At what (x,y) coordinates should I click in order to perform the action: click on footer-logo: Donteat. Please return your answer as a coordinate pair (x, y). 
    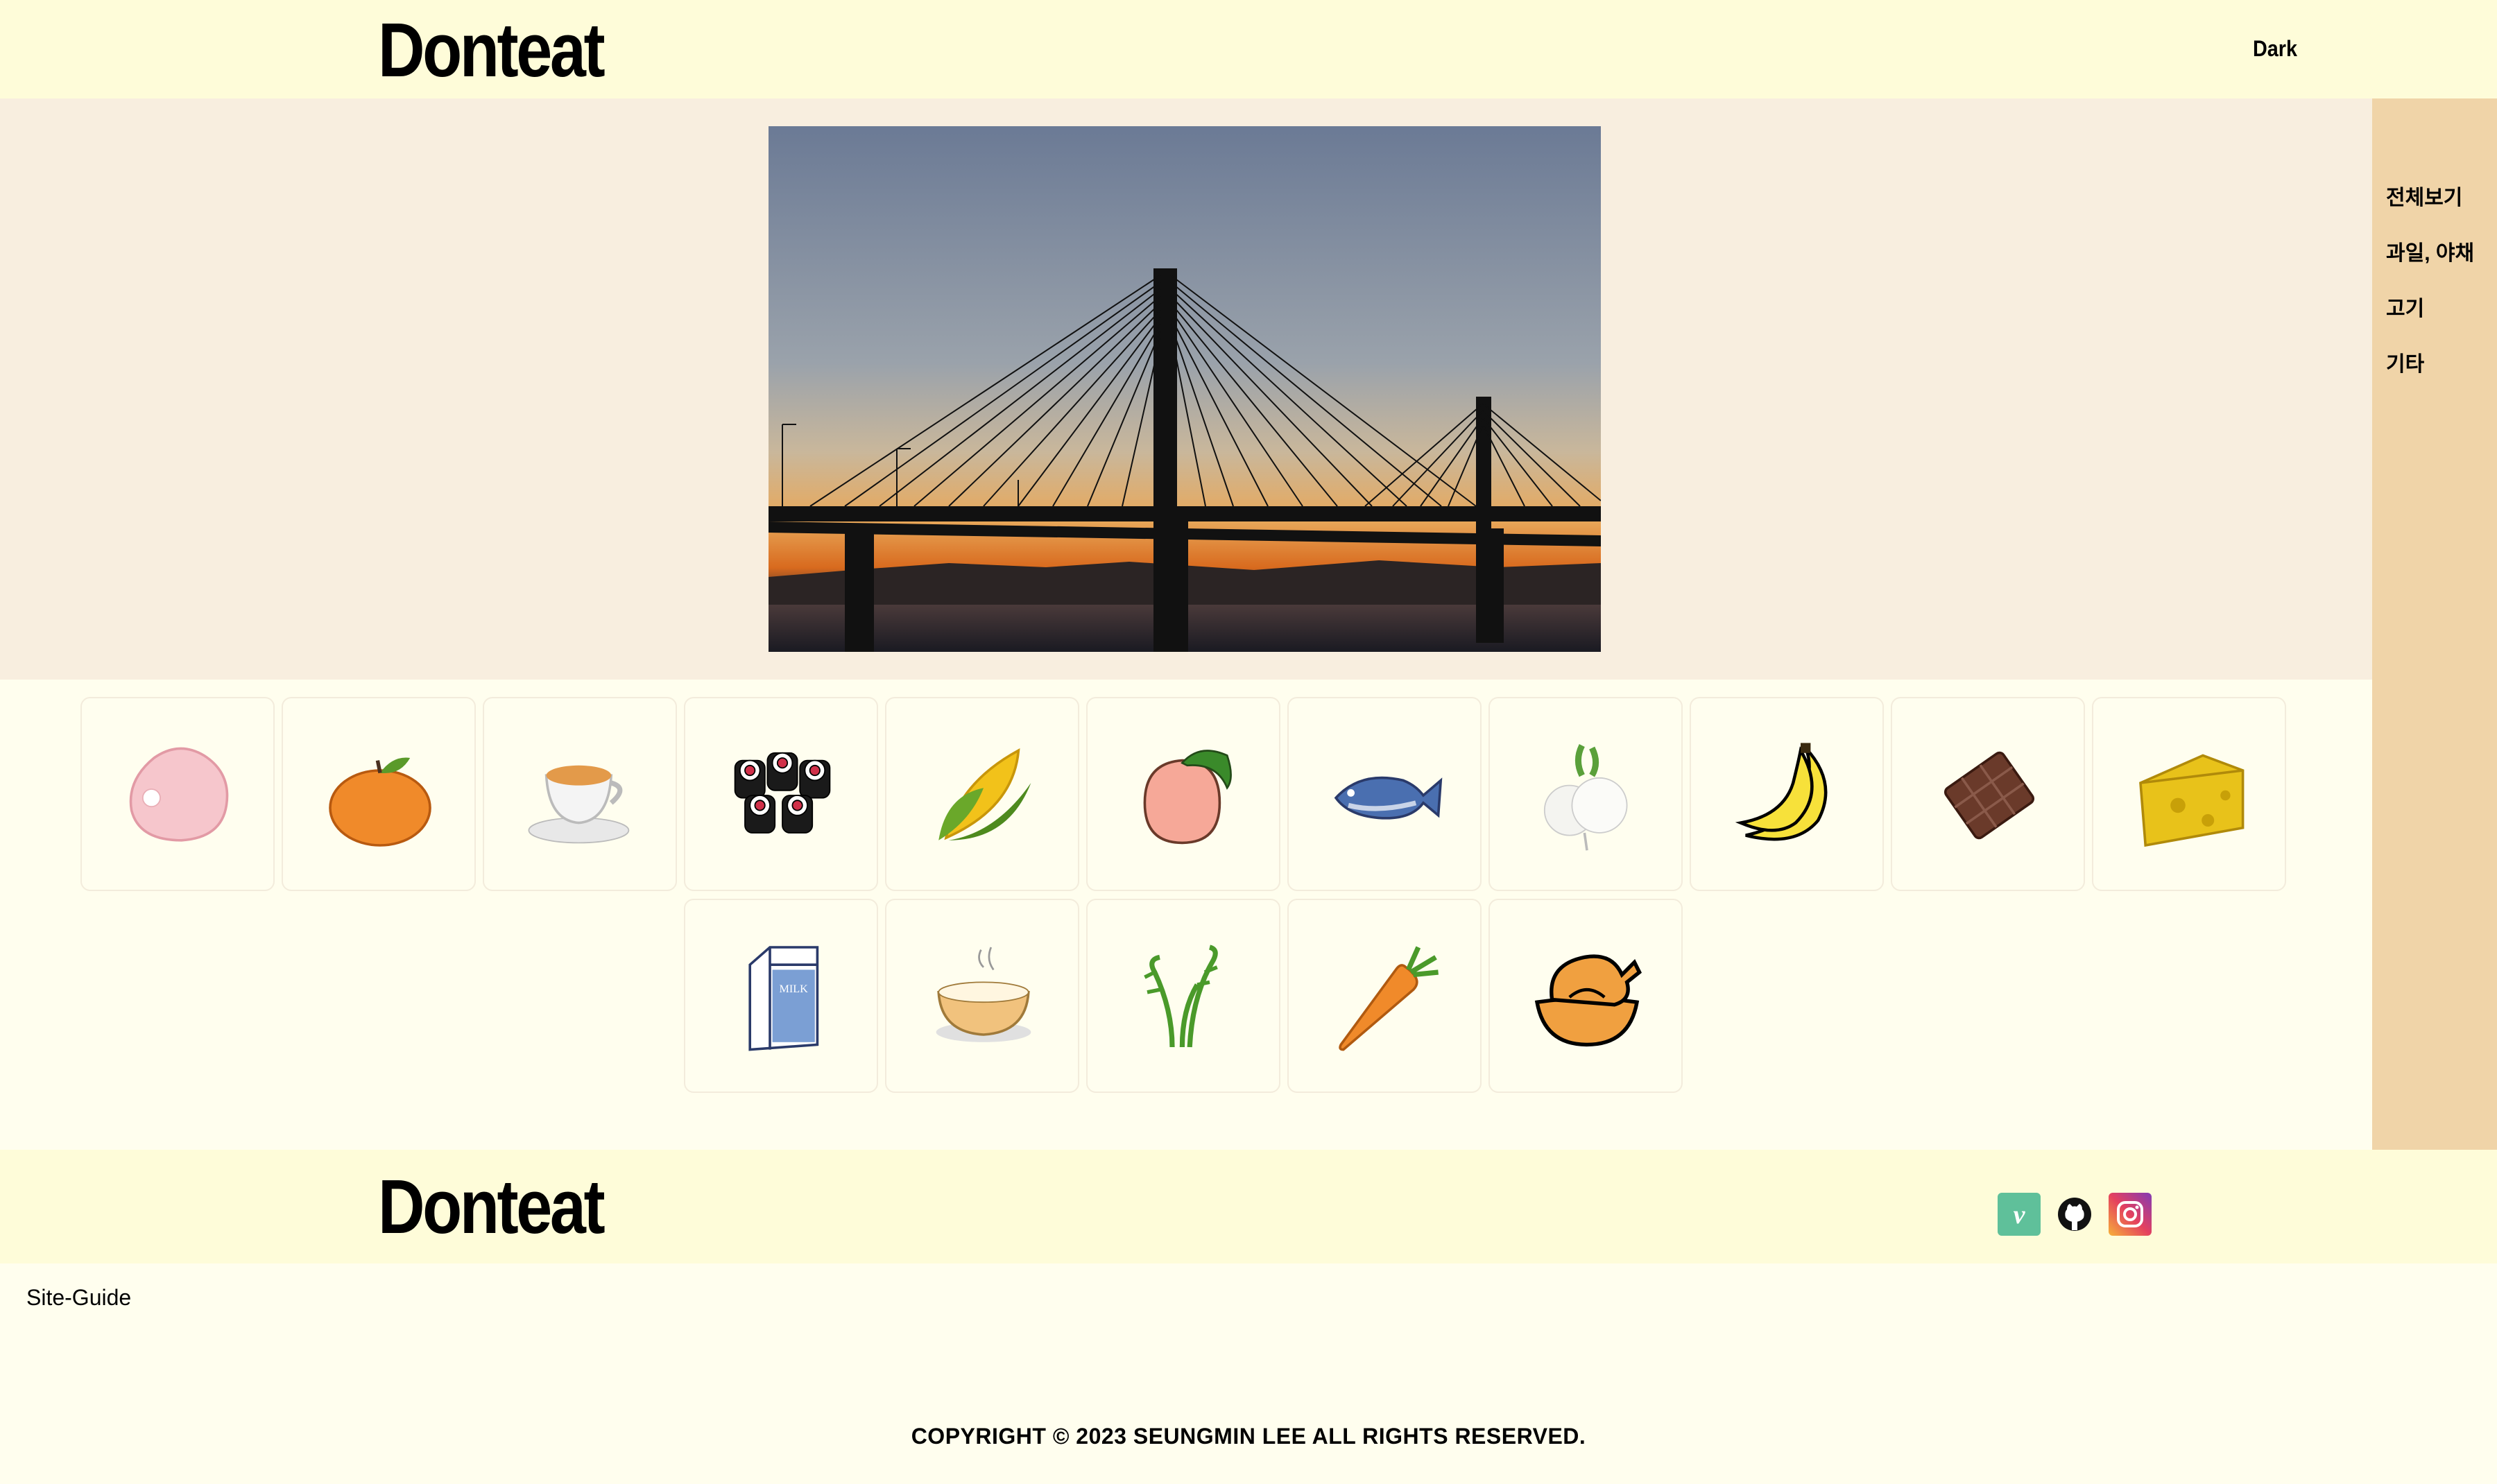
    Looking at the image, I should click on (492, 1207).